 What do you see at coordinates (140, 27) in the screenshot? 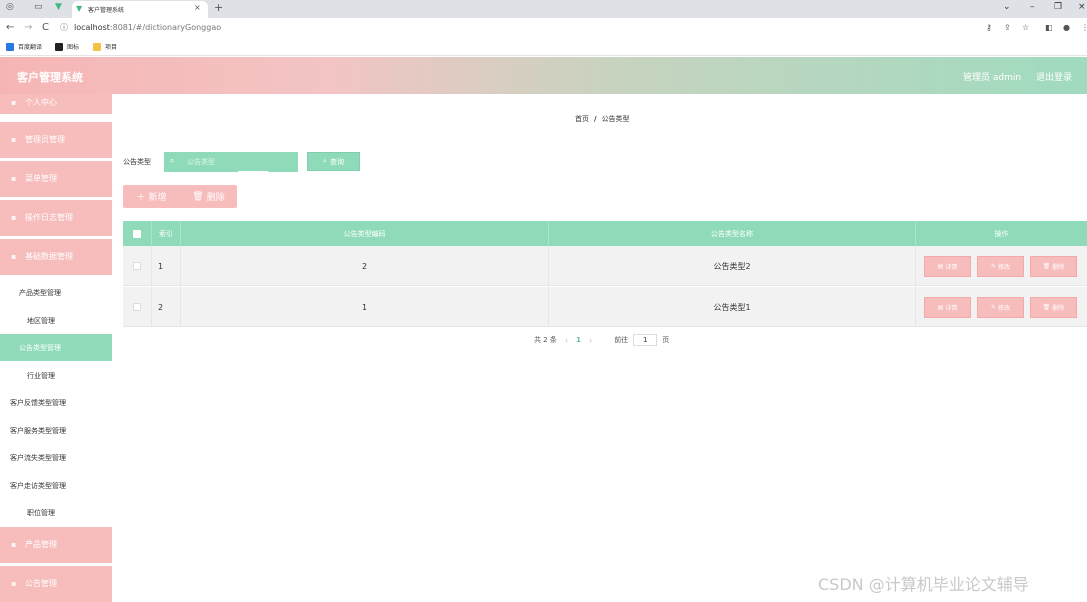
I see `url-field: ⓘ localhost:8081/#/dictionaryGonggao` at bounding box center [140, 27].